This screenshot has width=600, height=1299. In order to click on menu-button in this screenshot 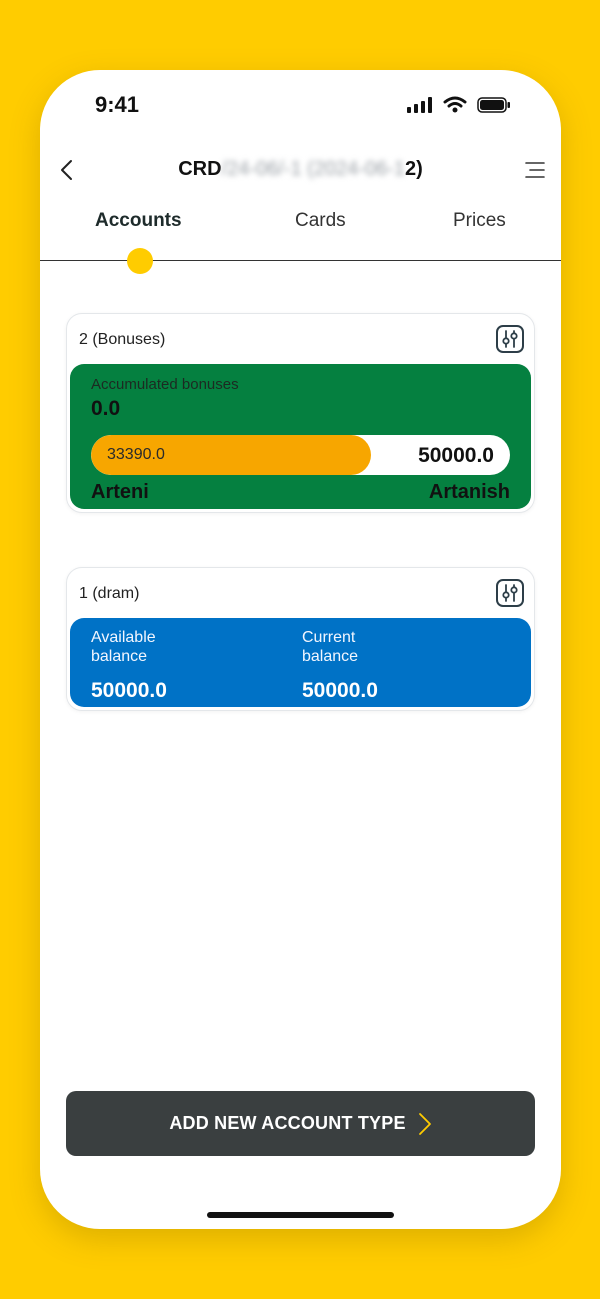, I will do `click(535, 170)`.